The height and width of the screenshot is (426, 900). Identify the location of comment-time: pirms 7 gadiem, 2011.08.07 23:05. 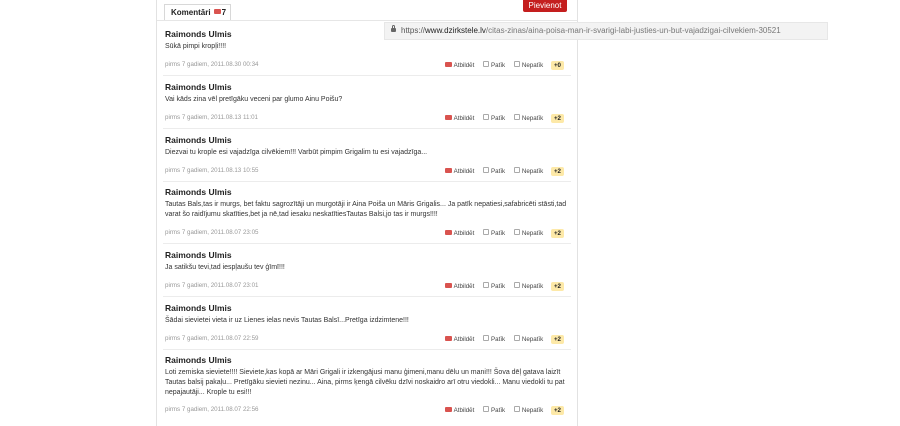
(212, 232).